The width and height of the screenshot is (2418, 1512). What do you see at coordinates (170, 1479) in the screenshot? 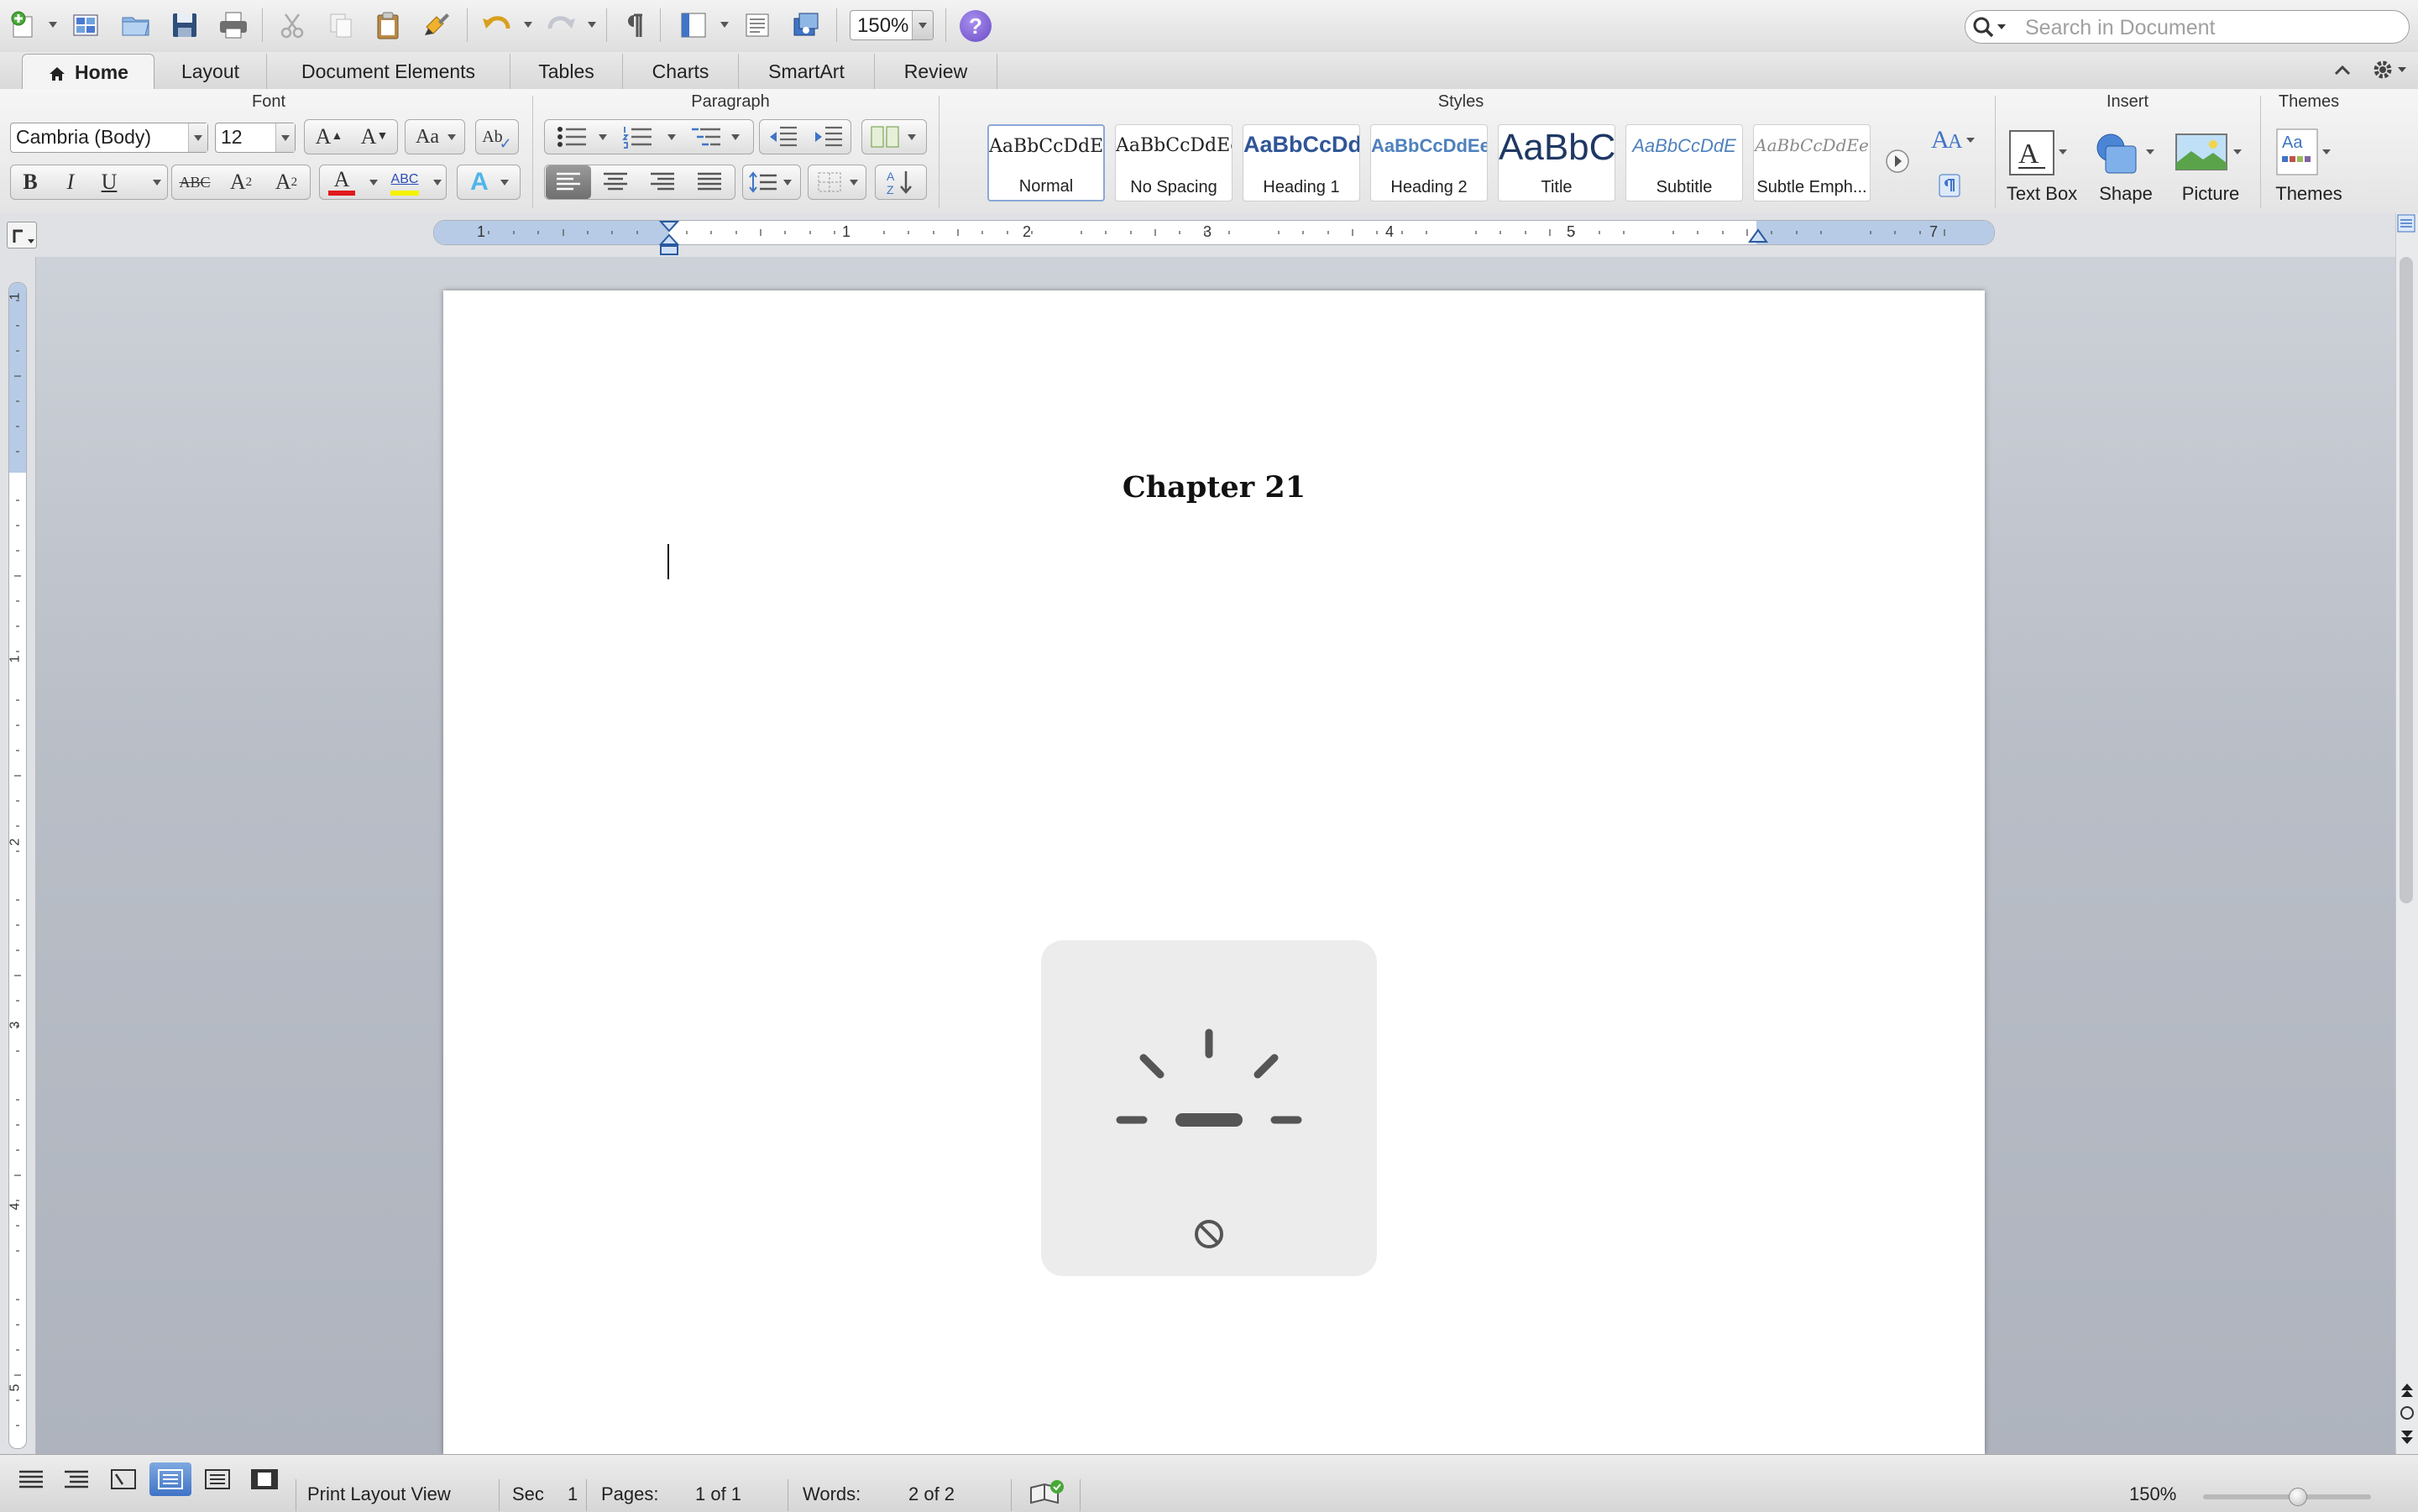
I see `print-layout-view-button` at bounding box center [170, 1479].